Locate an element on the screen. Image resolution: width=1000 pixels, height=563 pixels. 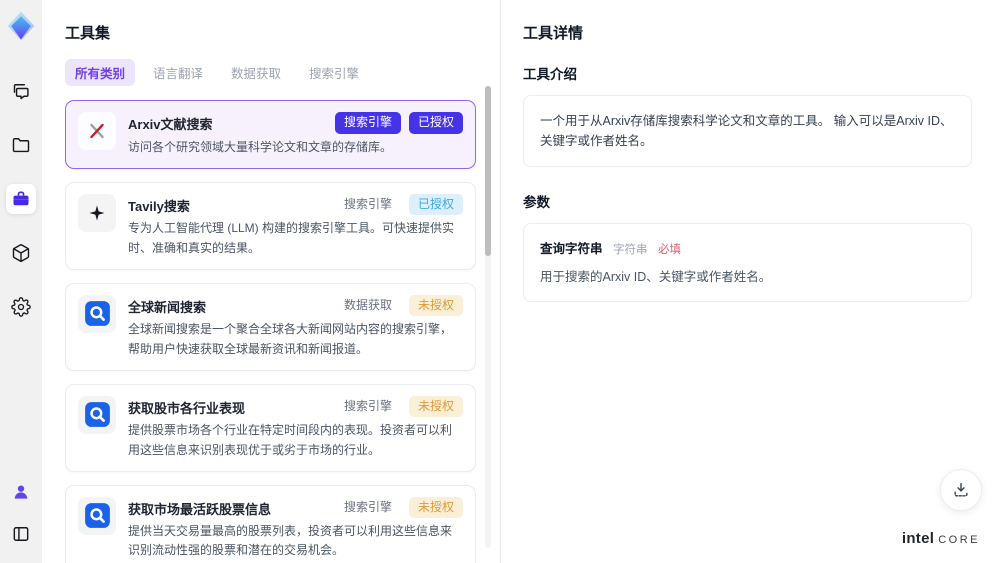
category-tab-3: 搜索引擎 is located at coordinates (334, 72).